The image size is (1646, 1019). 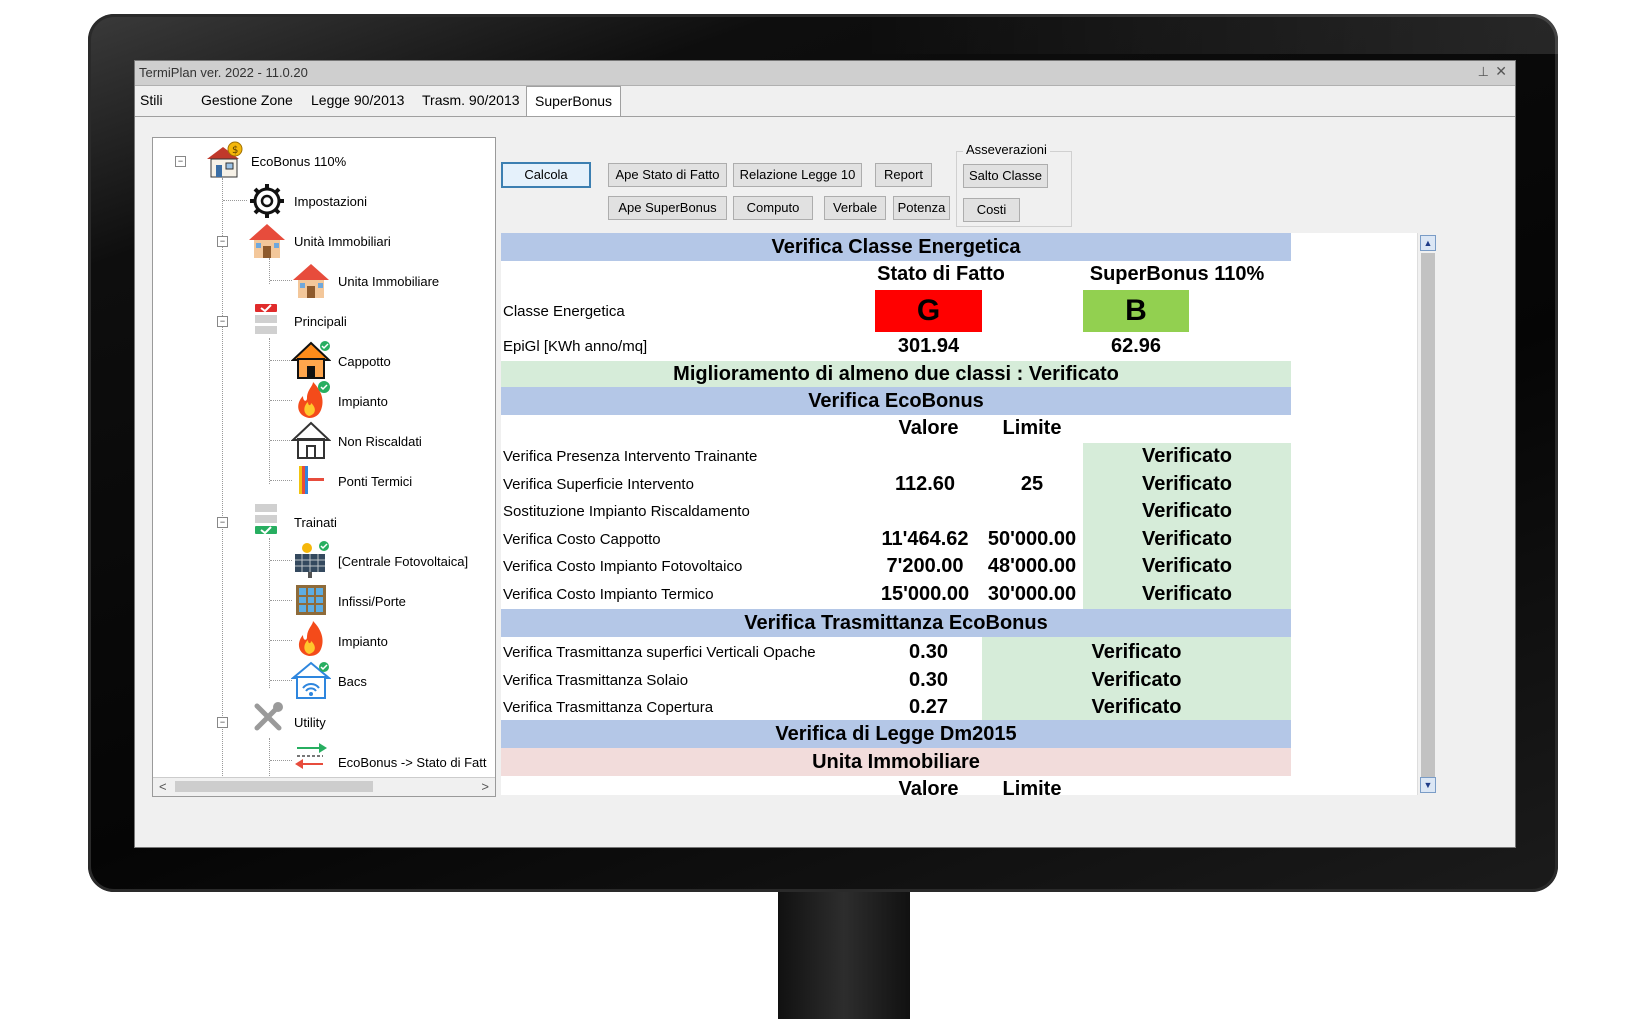 What do you see at coordinates (151, 100) in the screenshot?
I see `tab-stili: Stili` at bounding box center [151, 100].